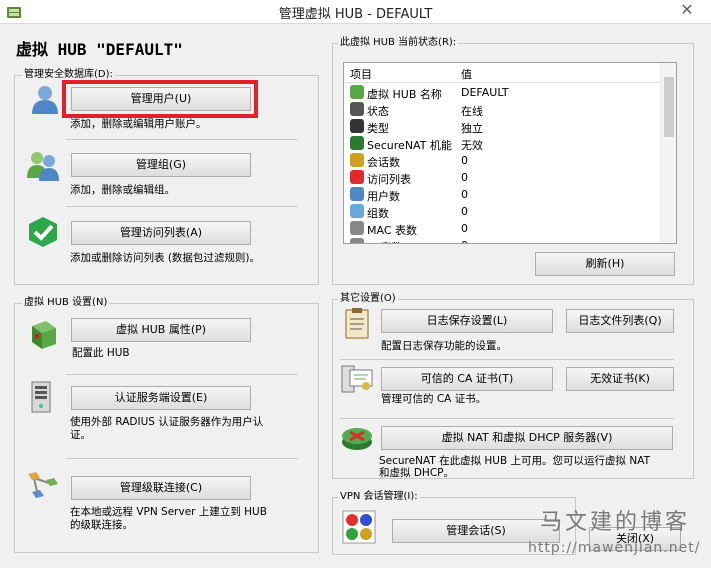  I want to click on certificate-icon, so click(357, 379).